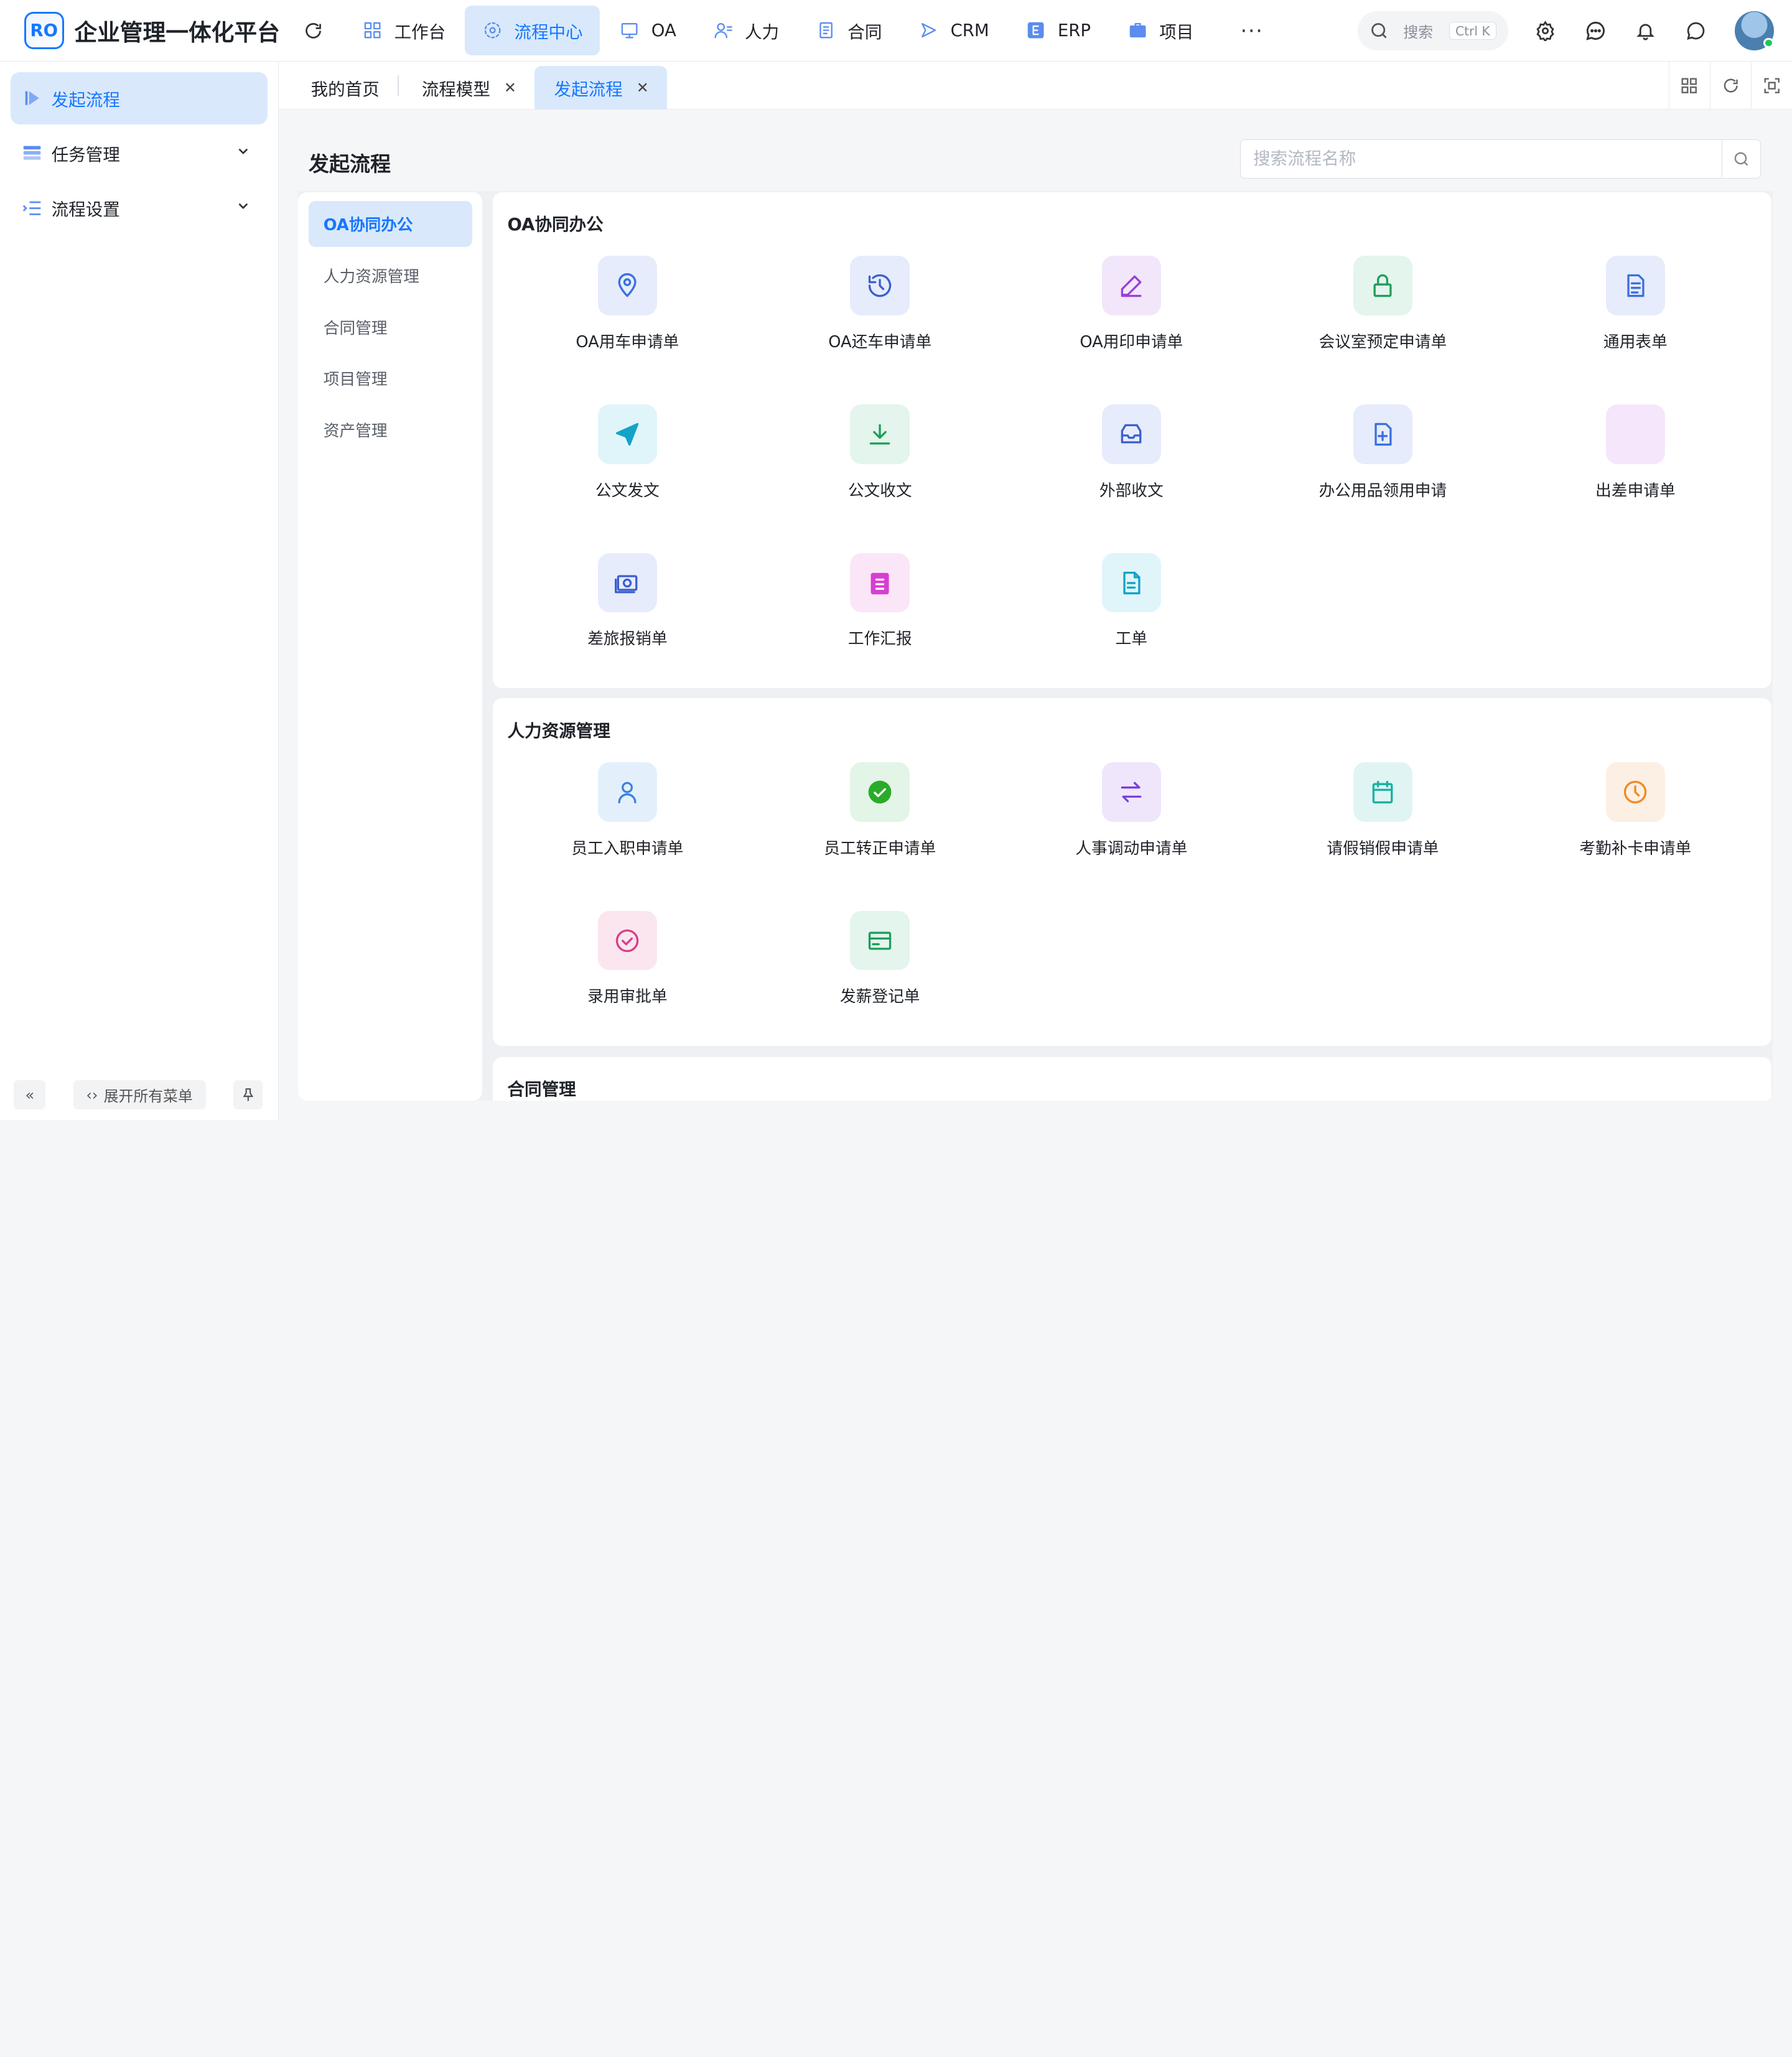  Describe the element at coordinates (1137, 31) in the screenshot. I see `project-icon` at that location.